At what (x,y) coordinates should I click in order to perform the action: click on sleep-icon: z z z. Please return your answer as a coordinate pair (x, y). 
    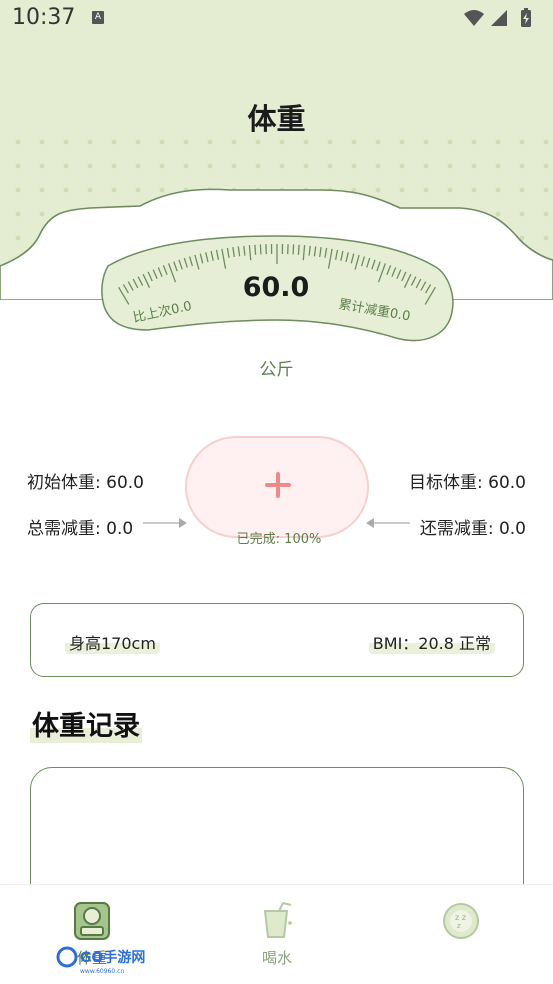
    Looking at the image, I should click on (461, 921).